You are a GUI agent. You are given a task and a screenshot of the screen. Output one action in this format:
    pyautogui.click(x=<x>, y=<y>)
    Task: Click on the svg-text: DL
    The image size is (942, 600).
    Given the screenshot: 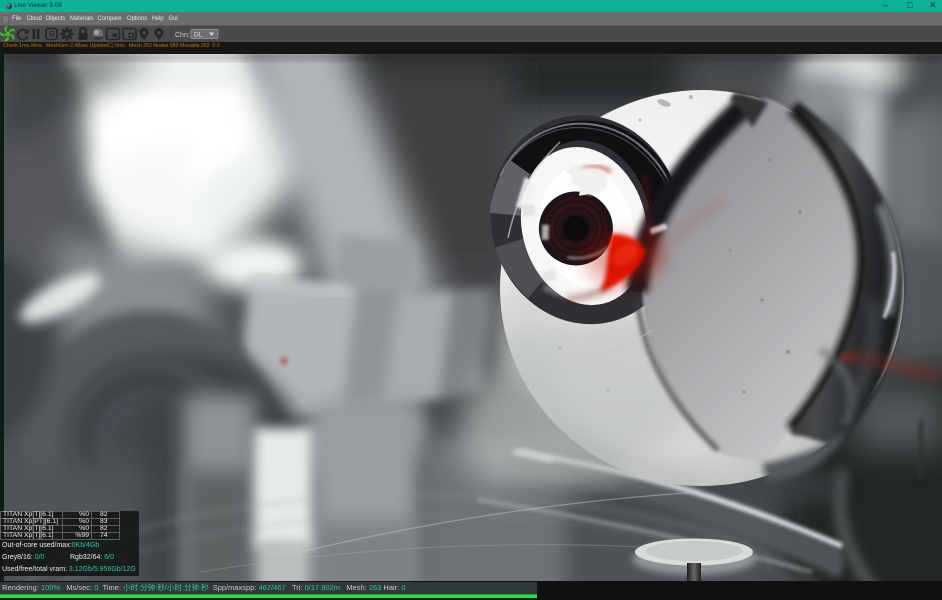 What is the action you would take?
    pyautogui.click(x=198, y=35)
    